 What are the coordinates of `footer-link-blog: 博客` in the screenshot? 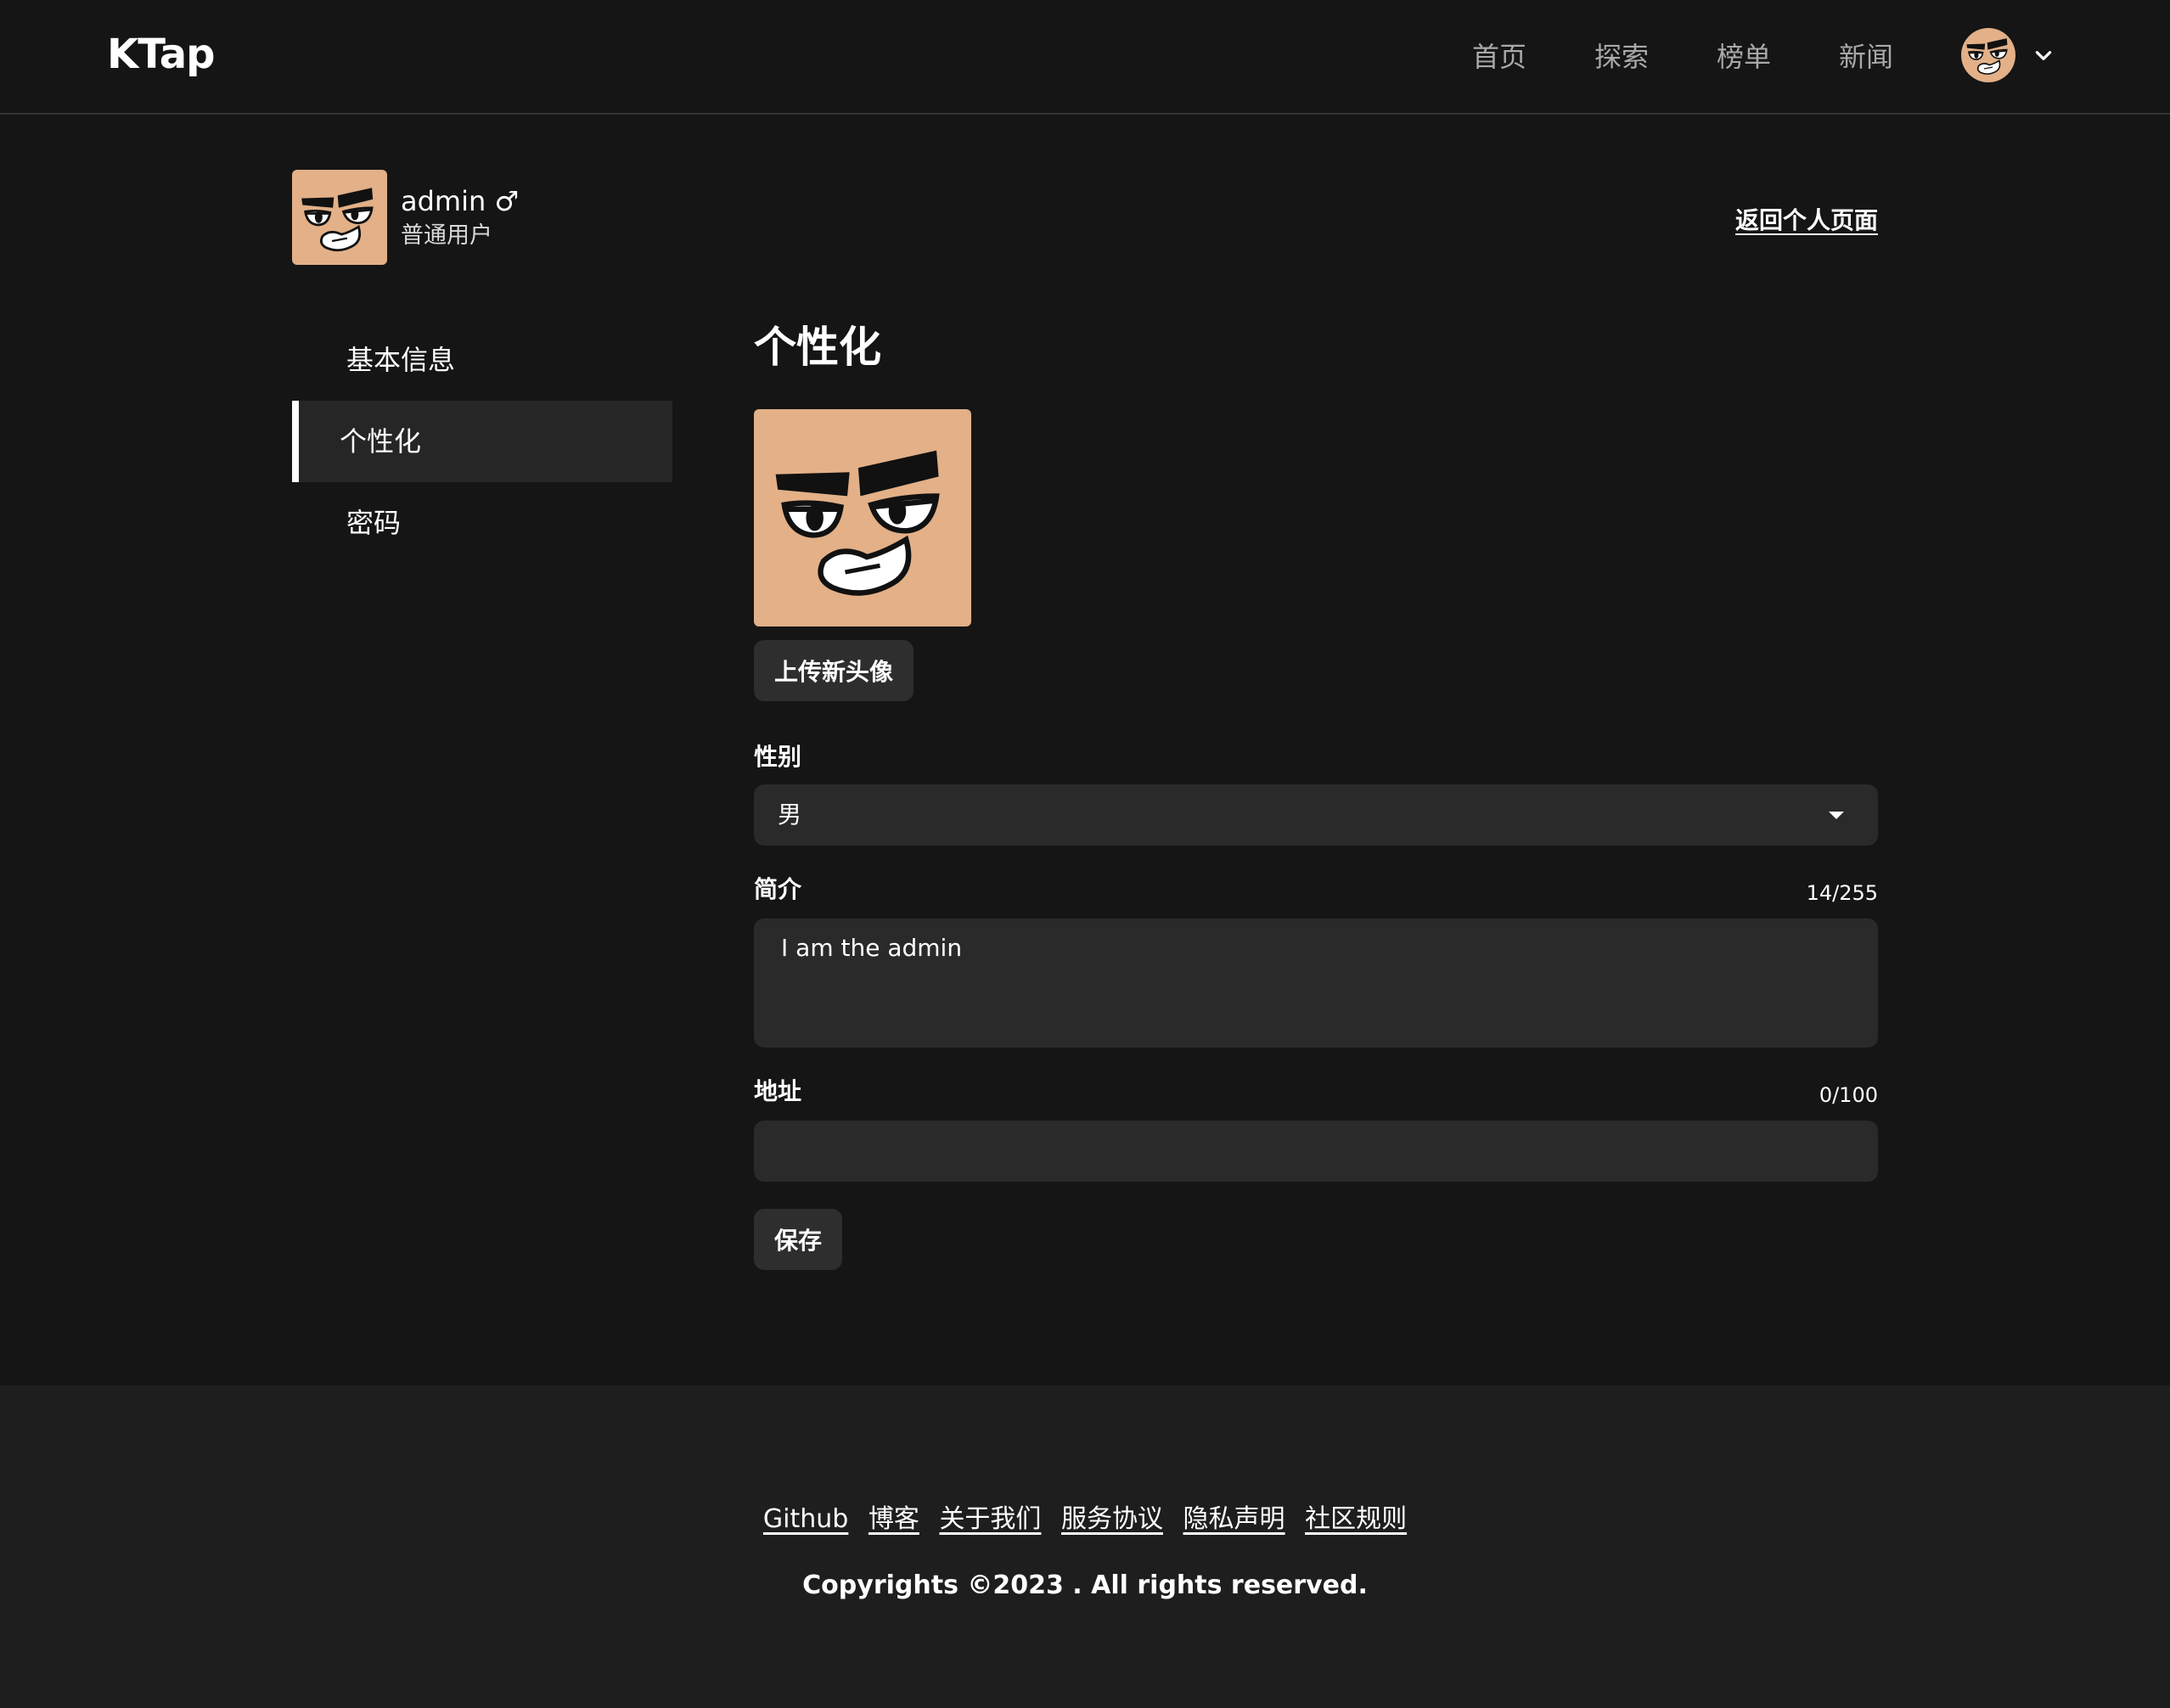 It's located at (894, 1519).